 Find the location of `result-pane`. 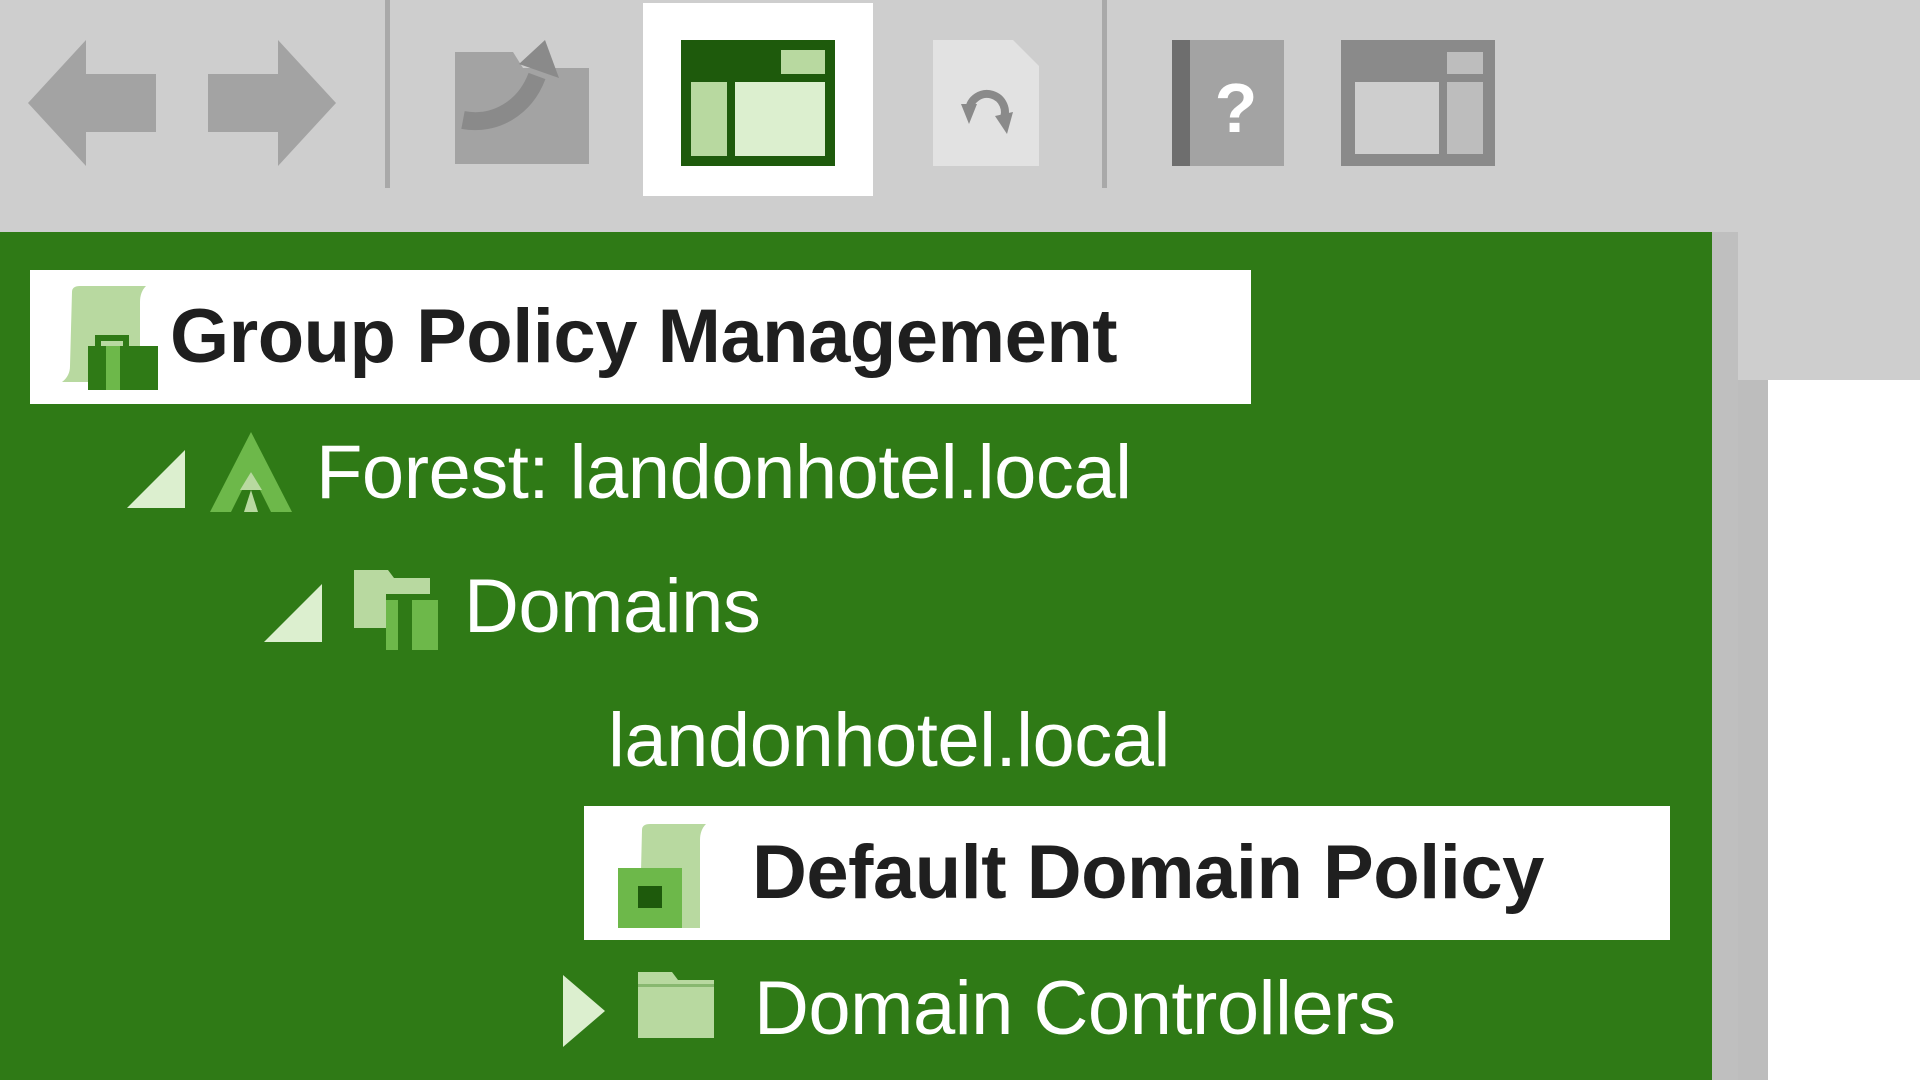

result-pane is located at coordinates (1816, 656).